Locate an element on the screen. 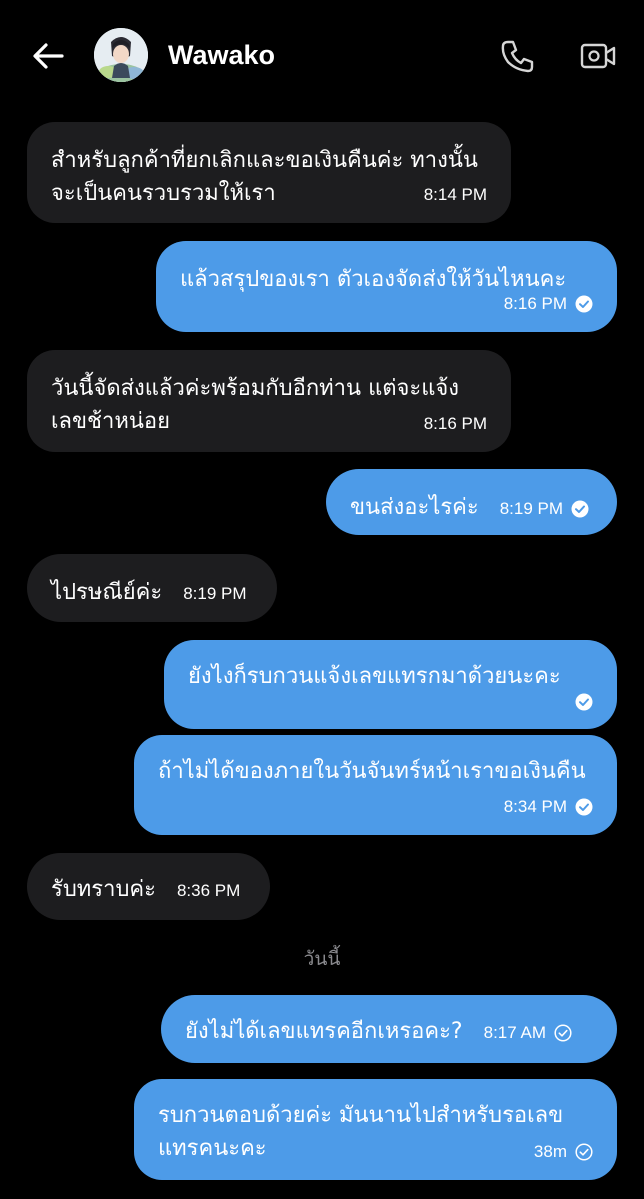  arrow-left-icon is located at coordinates (48, 56).